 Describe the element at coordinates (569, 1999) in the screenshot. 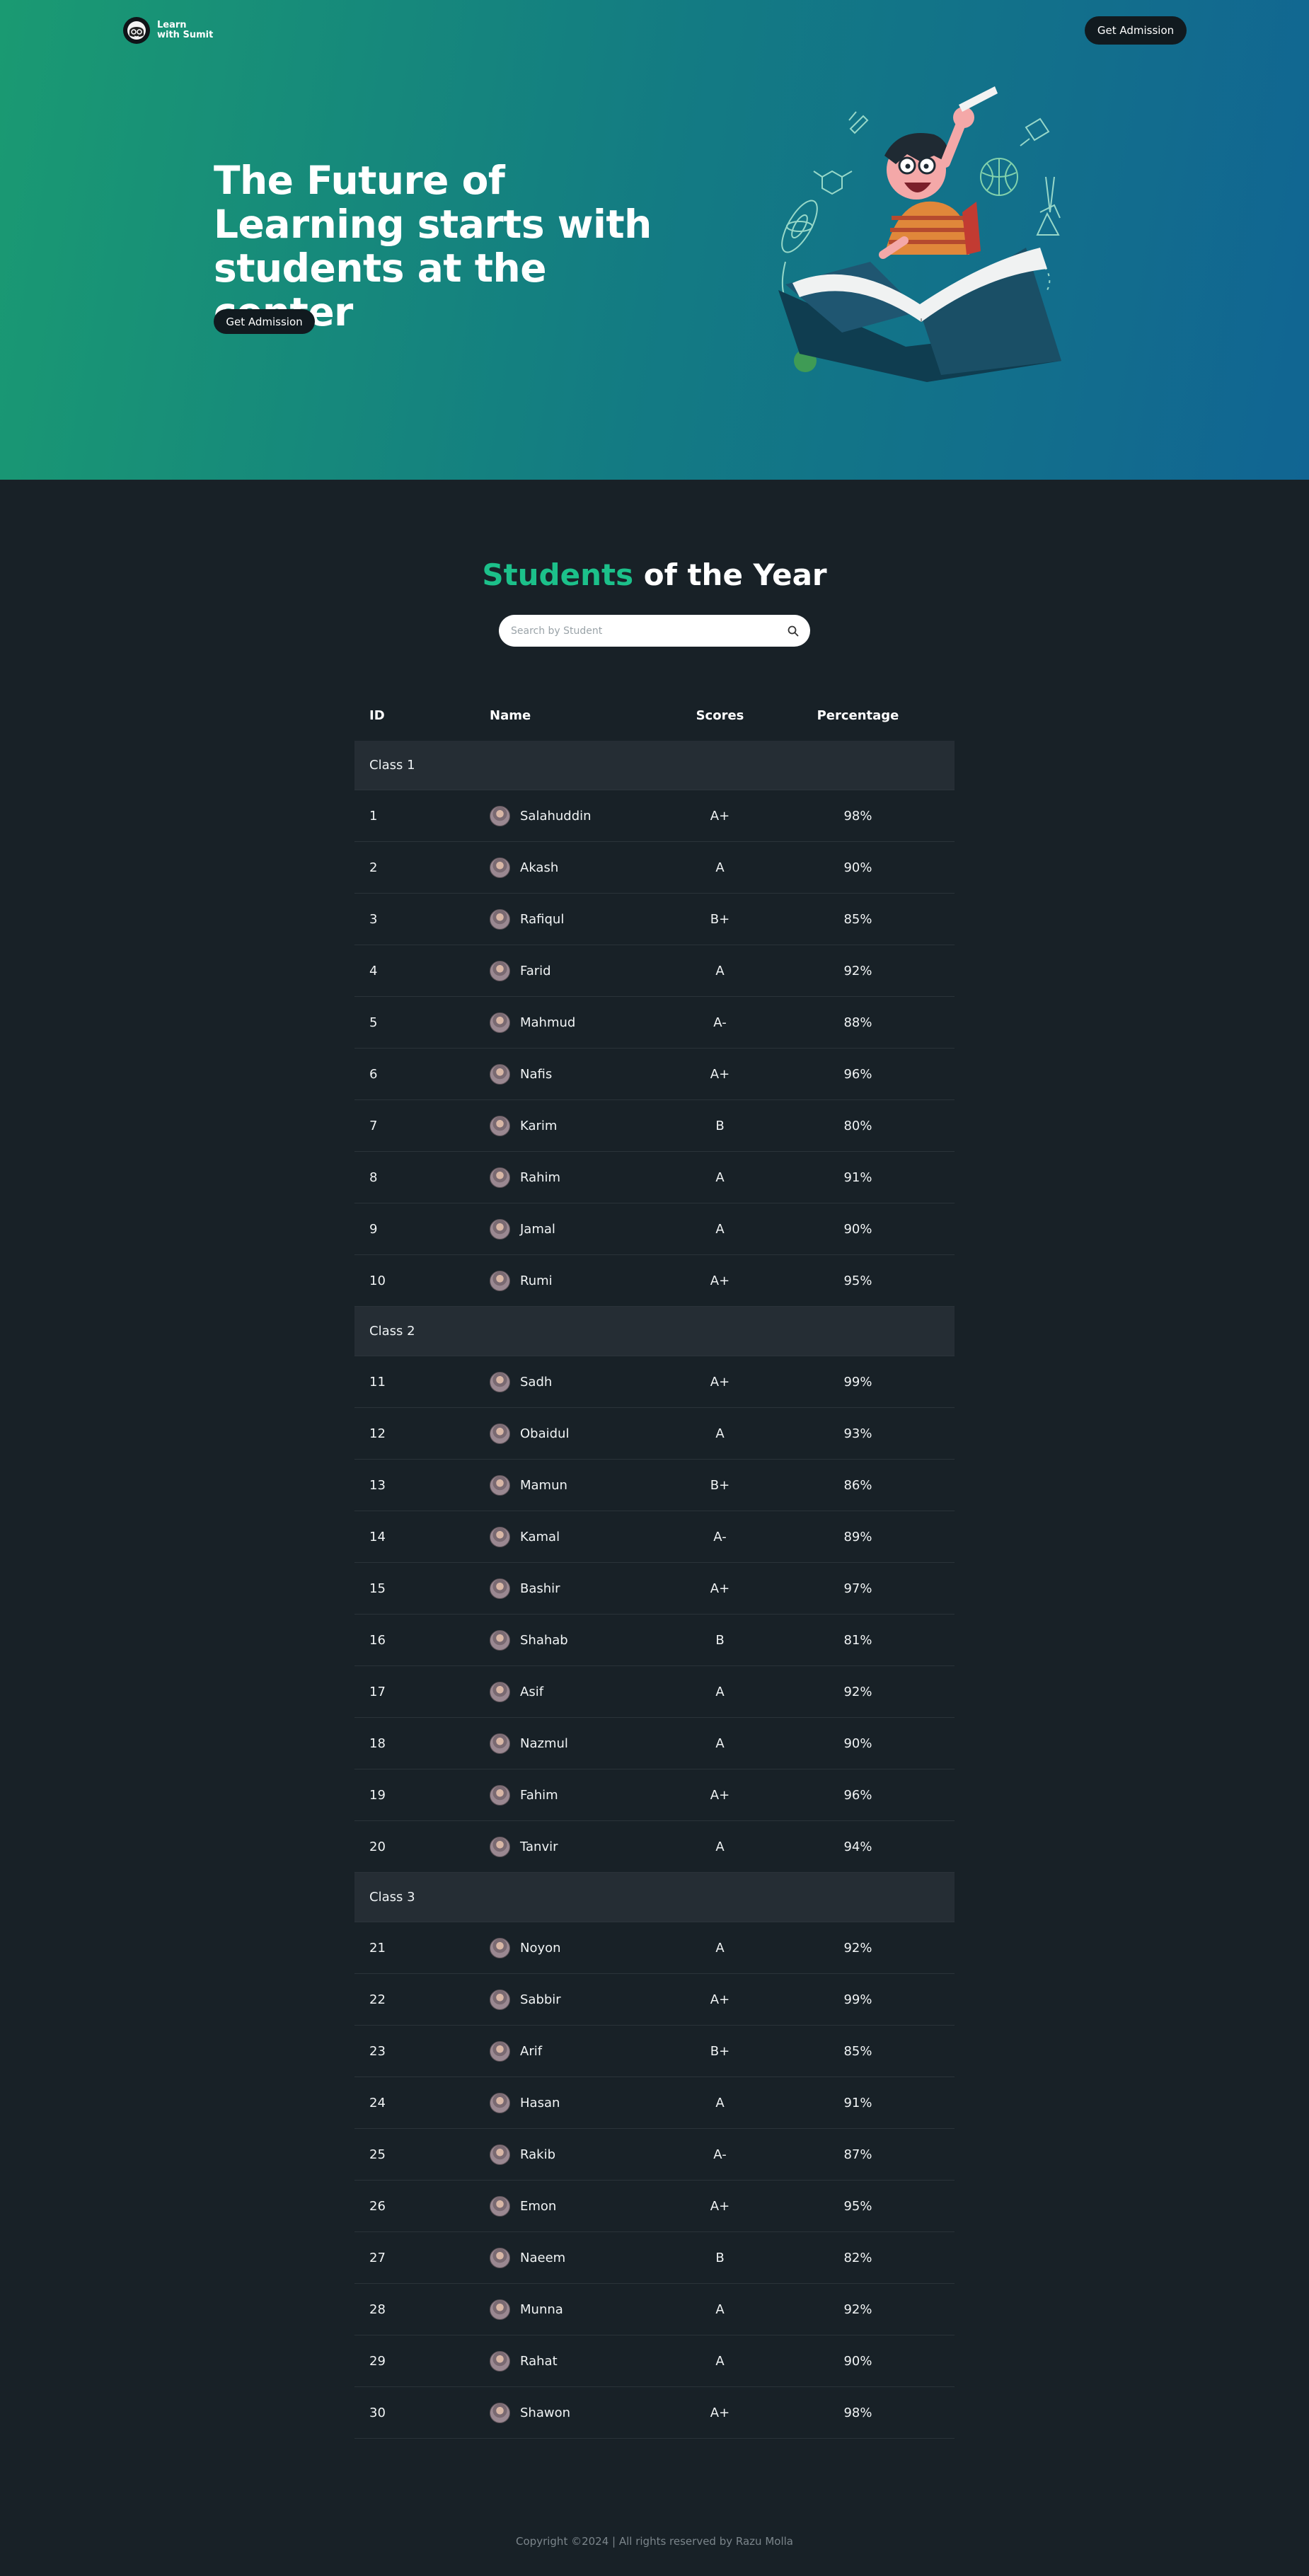

I see `cell-name: Sabbir` at that location.